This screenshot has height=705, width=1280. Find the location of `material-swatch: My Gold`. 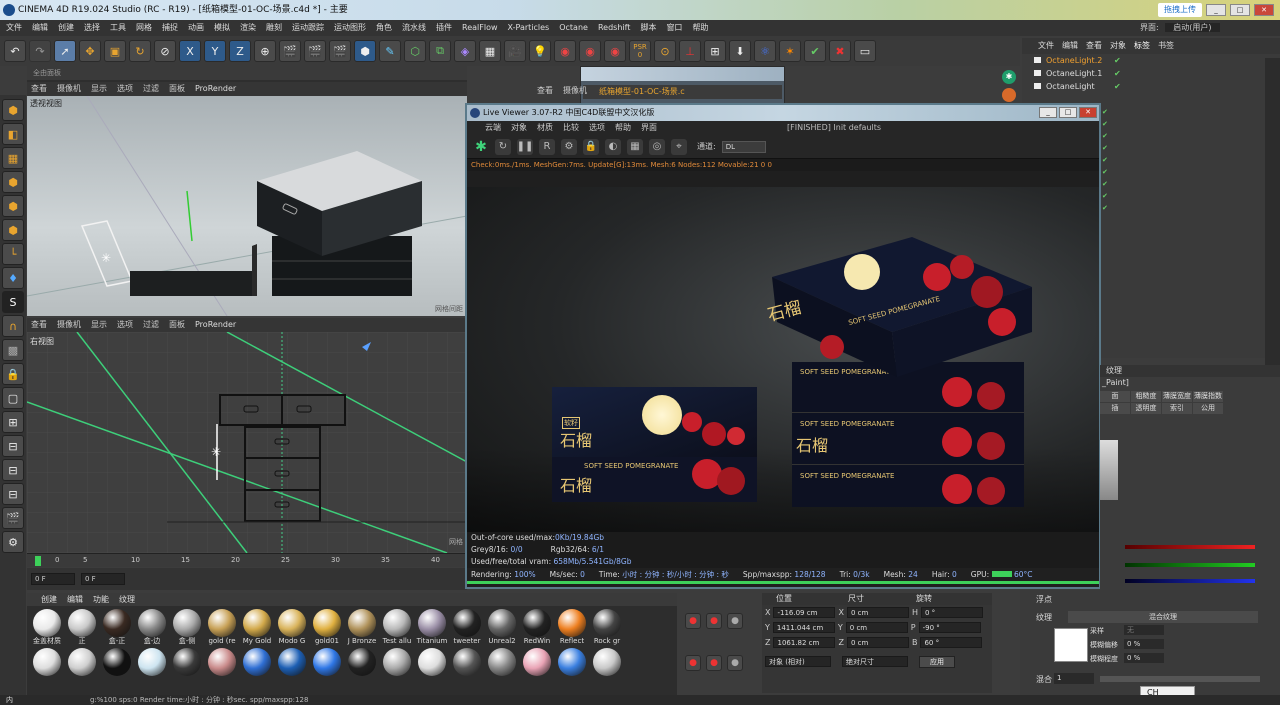

material-swatch: My Gold is located at coordinates (257, 627).